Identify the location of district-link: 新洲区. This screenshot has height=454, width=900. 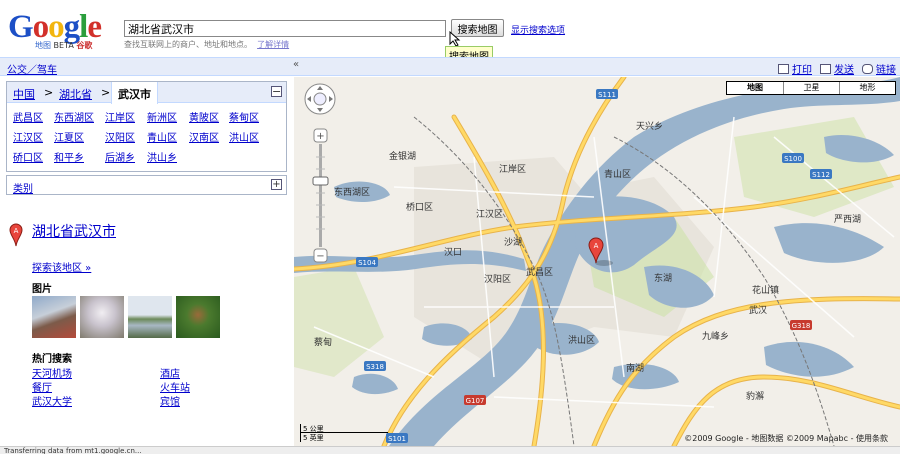
(162, 116).